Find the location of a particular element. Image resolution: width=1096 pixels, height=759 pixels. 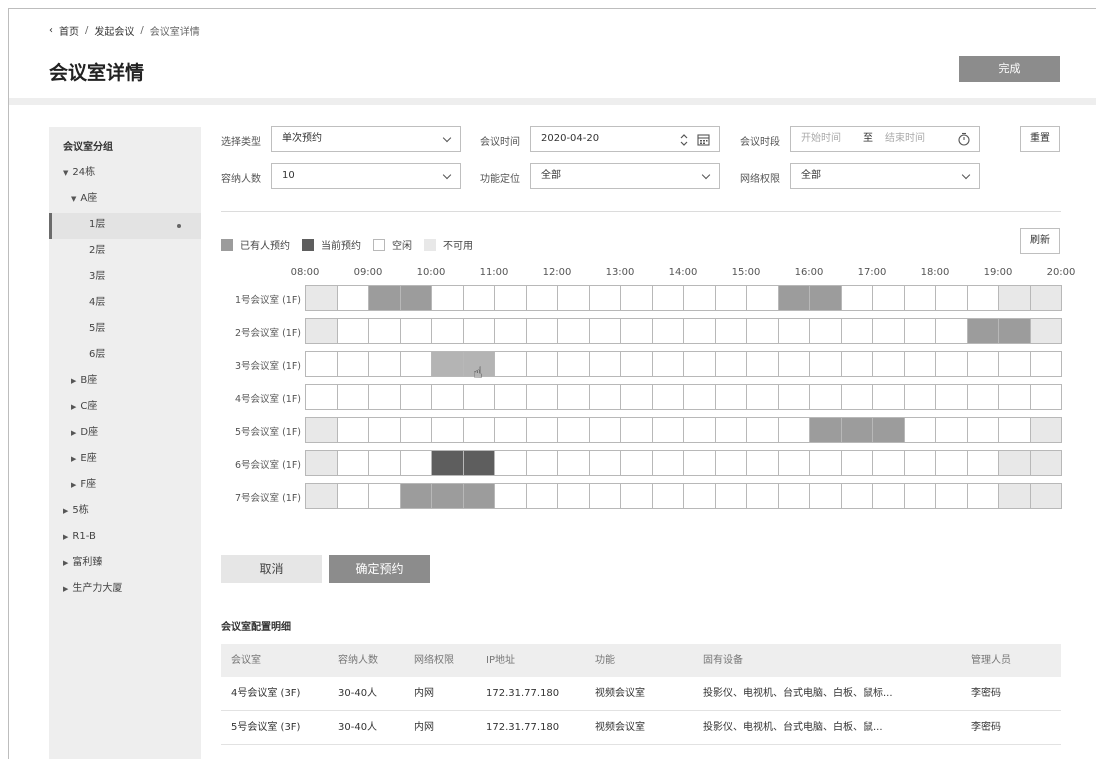

sidebar-item: 1层 is located at coordinates (97, 225).